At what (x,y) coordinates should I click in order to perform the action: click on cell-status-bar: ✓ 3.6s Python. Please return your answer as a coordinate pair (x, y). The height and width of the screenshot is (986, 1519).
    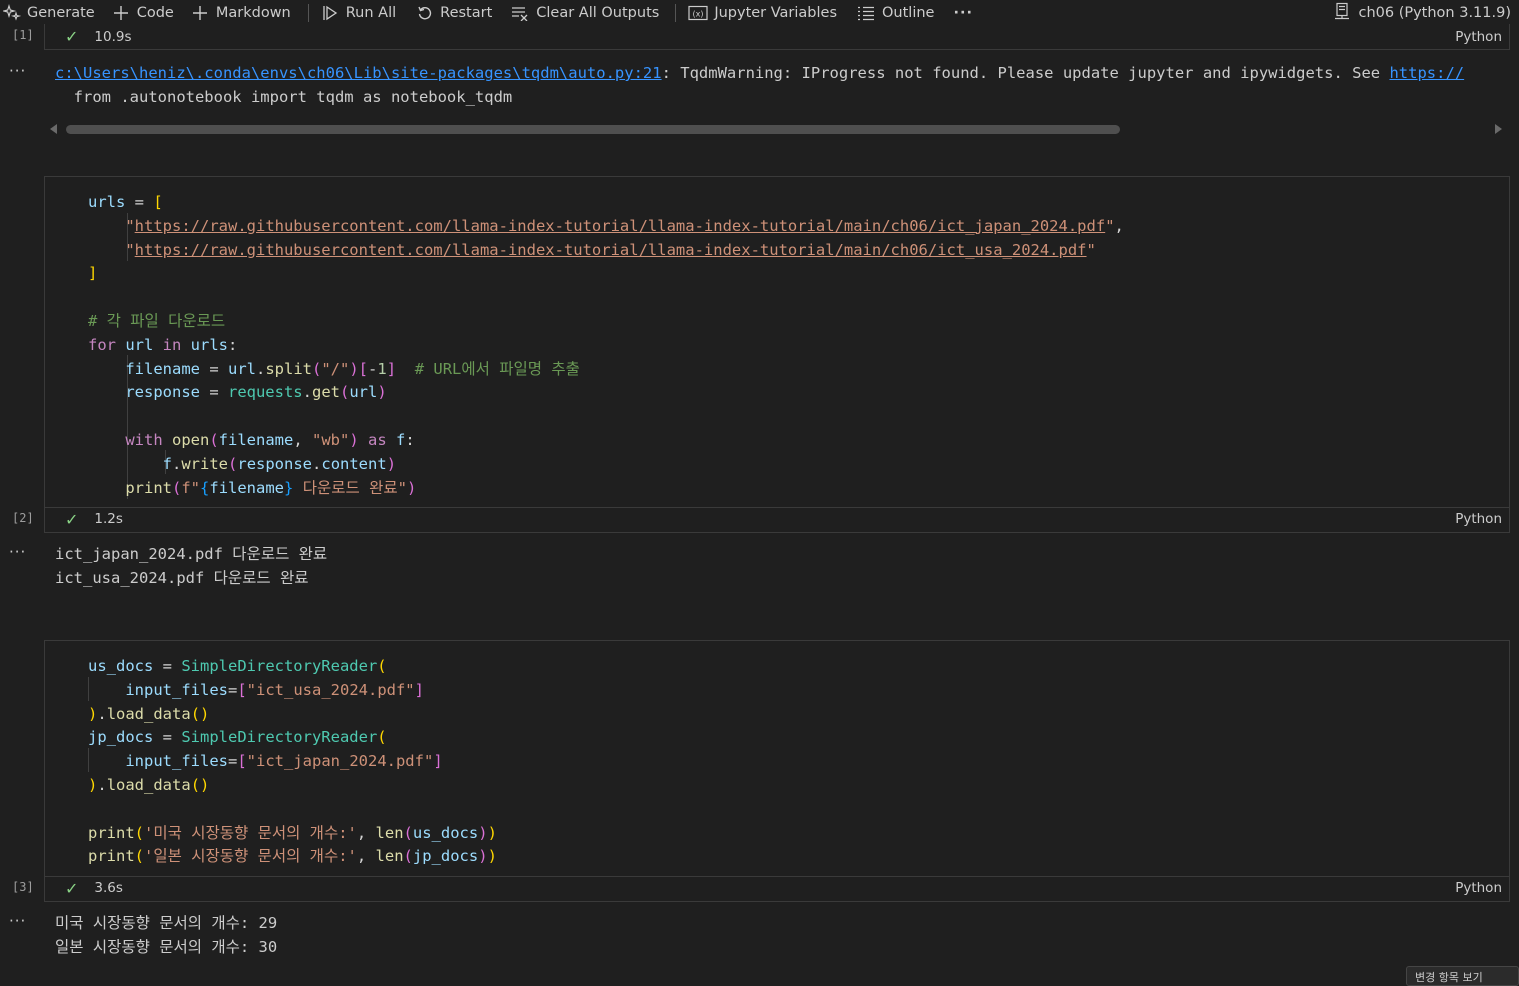
    Looking at the image, I should click on (777, 888).